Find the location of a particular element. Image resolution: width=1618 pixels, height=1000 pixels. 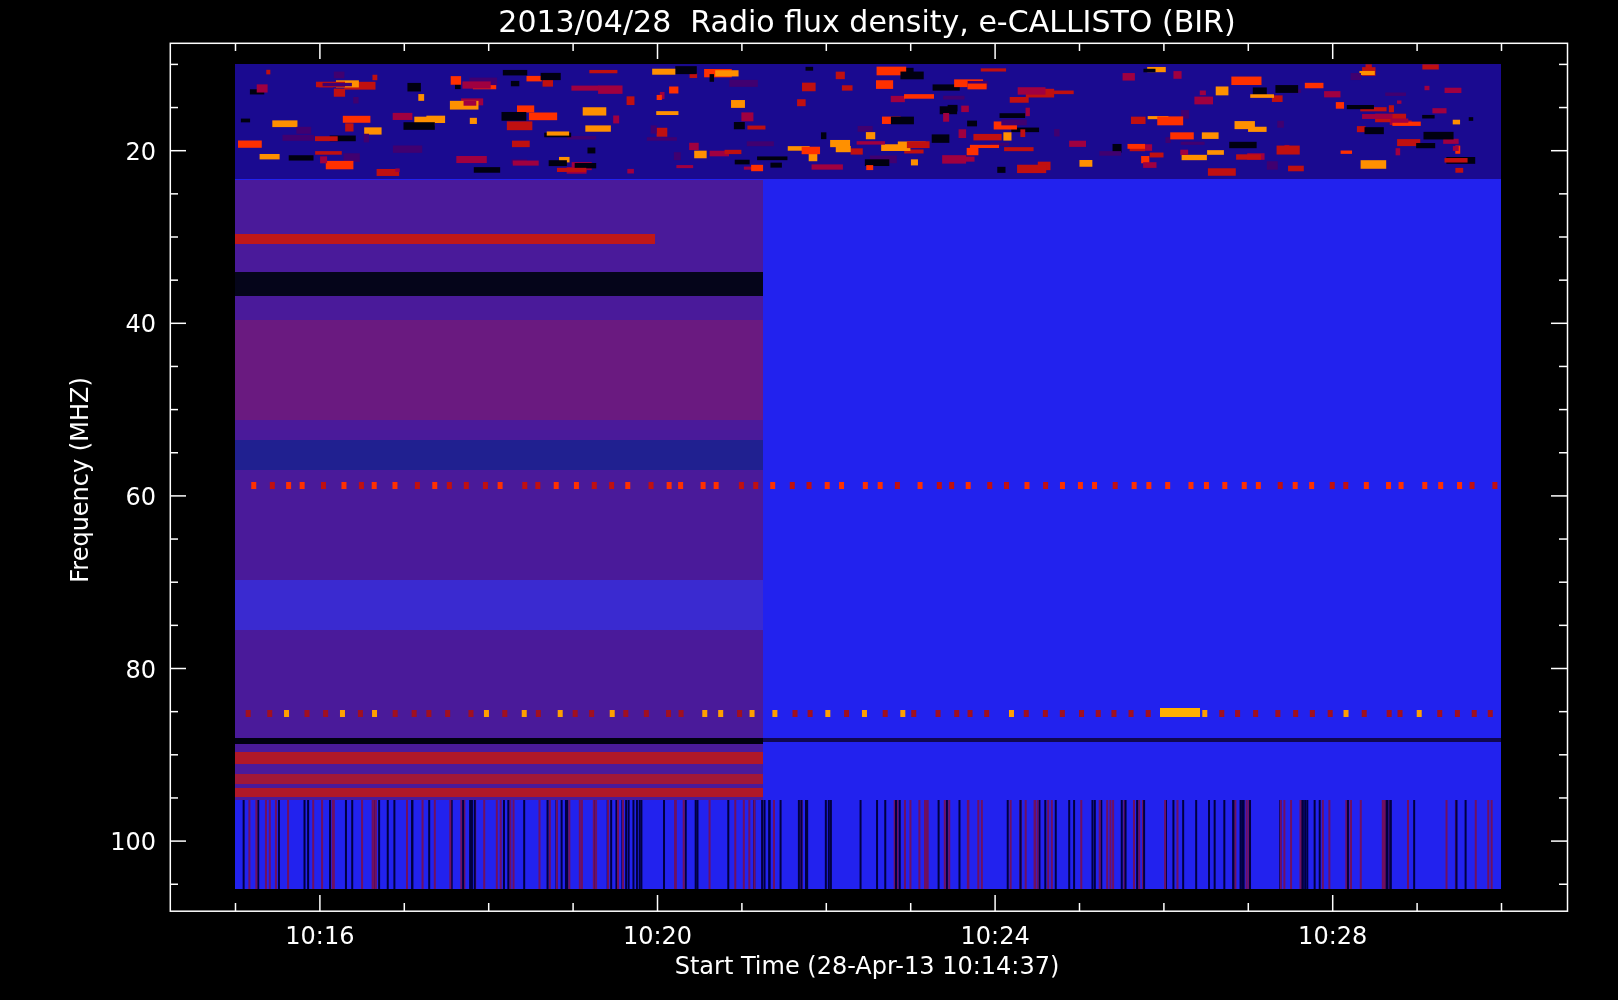

chart-title: 2013/04/28 Radio flux density, e-CALLISTO (BIR) is located at coordinates (867, 21).